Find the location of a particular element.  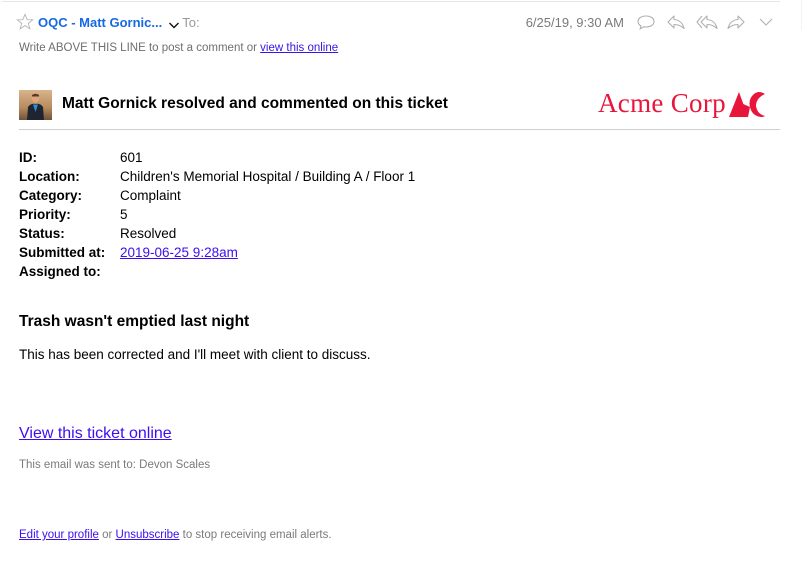

field-row-submitted-at: Submitted at: 2019-06-25 9:28am is located at coordinates (217, 252).